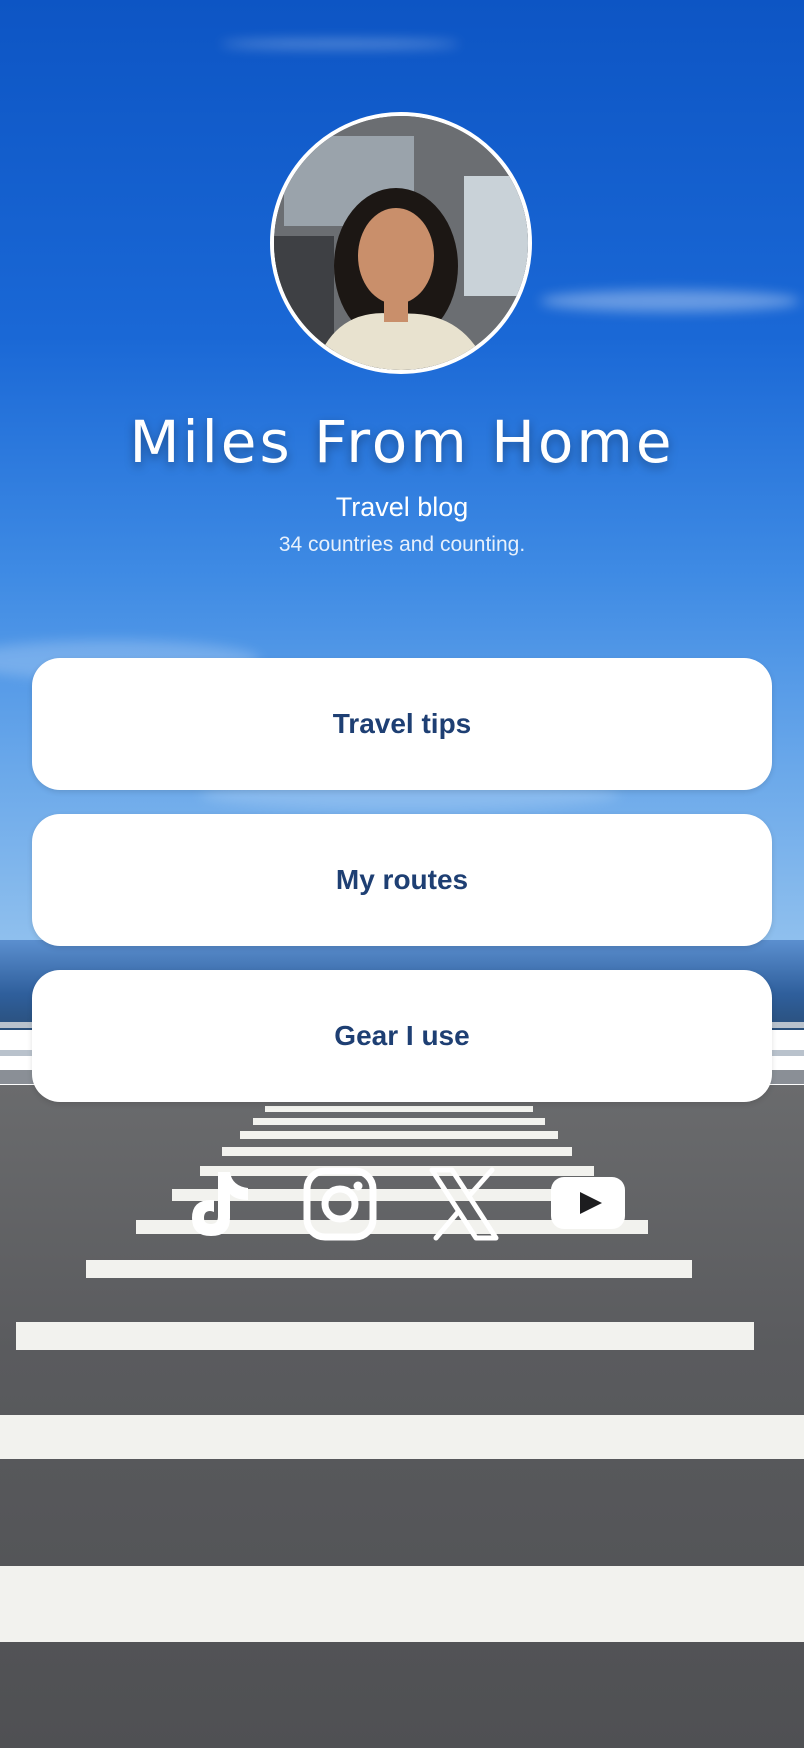  I want to click on travel-tips-button: Travel tips, so click(402, 724).